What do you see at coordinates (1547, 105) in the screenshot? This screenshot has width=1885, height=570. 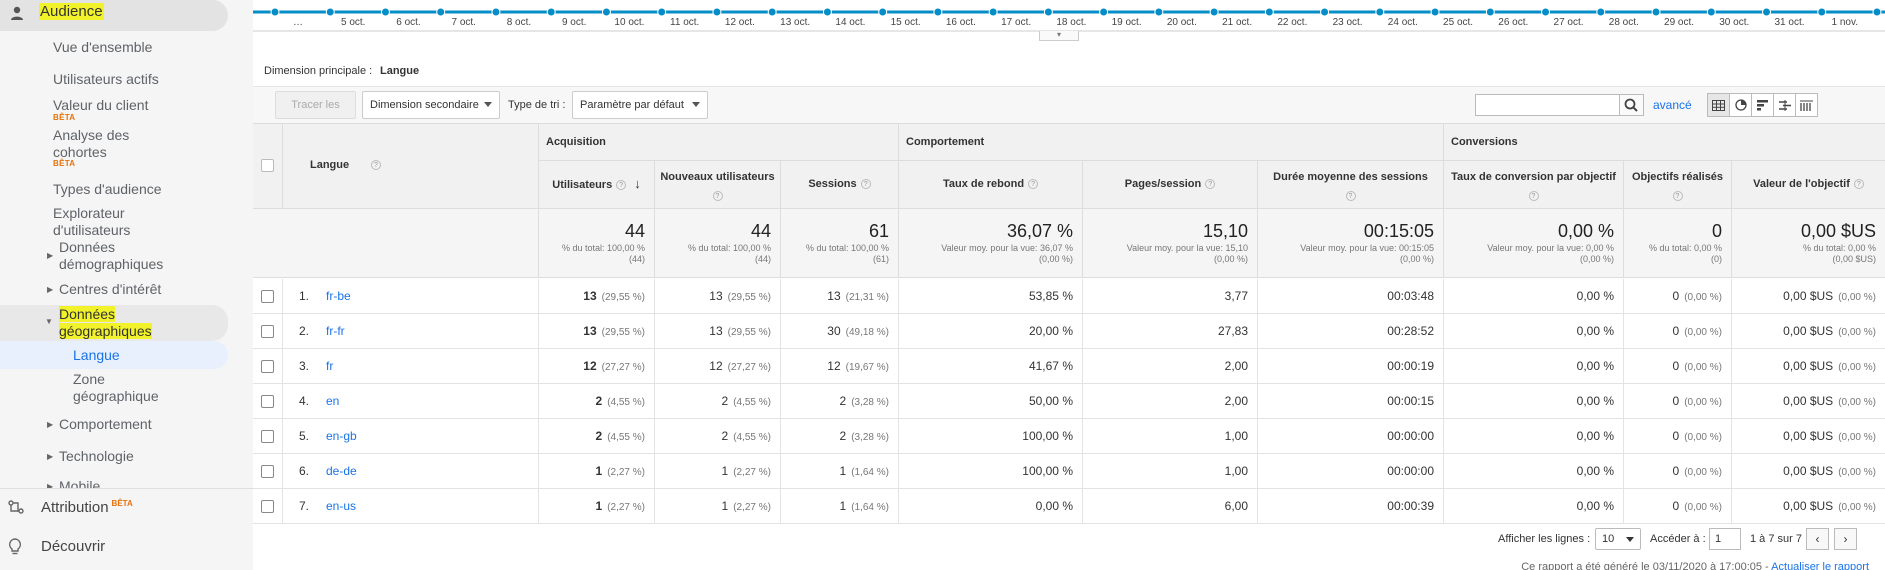 I see `table-search-input` at bounding box center [1547, 105].